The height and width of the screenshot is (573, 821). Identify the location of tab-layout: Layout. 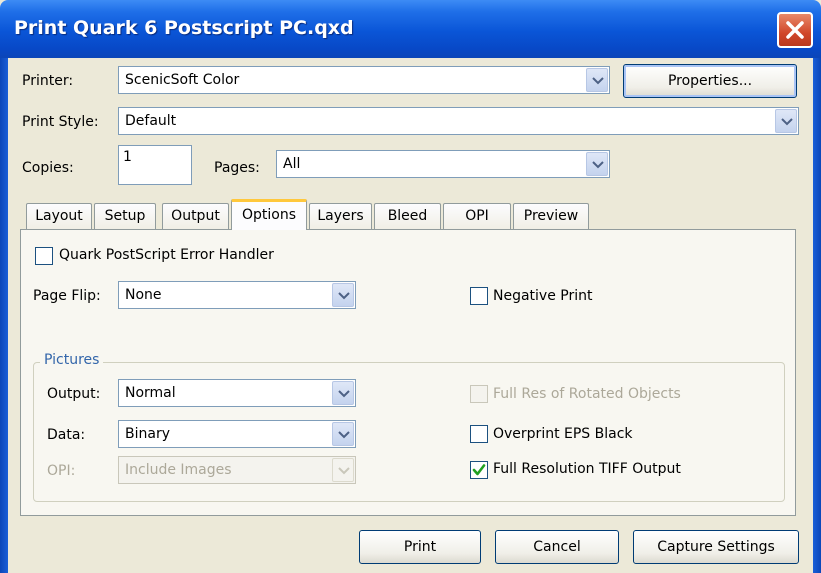
(59, 216).